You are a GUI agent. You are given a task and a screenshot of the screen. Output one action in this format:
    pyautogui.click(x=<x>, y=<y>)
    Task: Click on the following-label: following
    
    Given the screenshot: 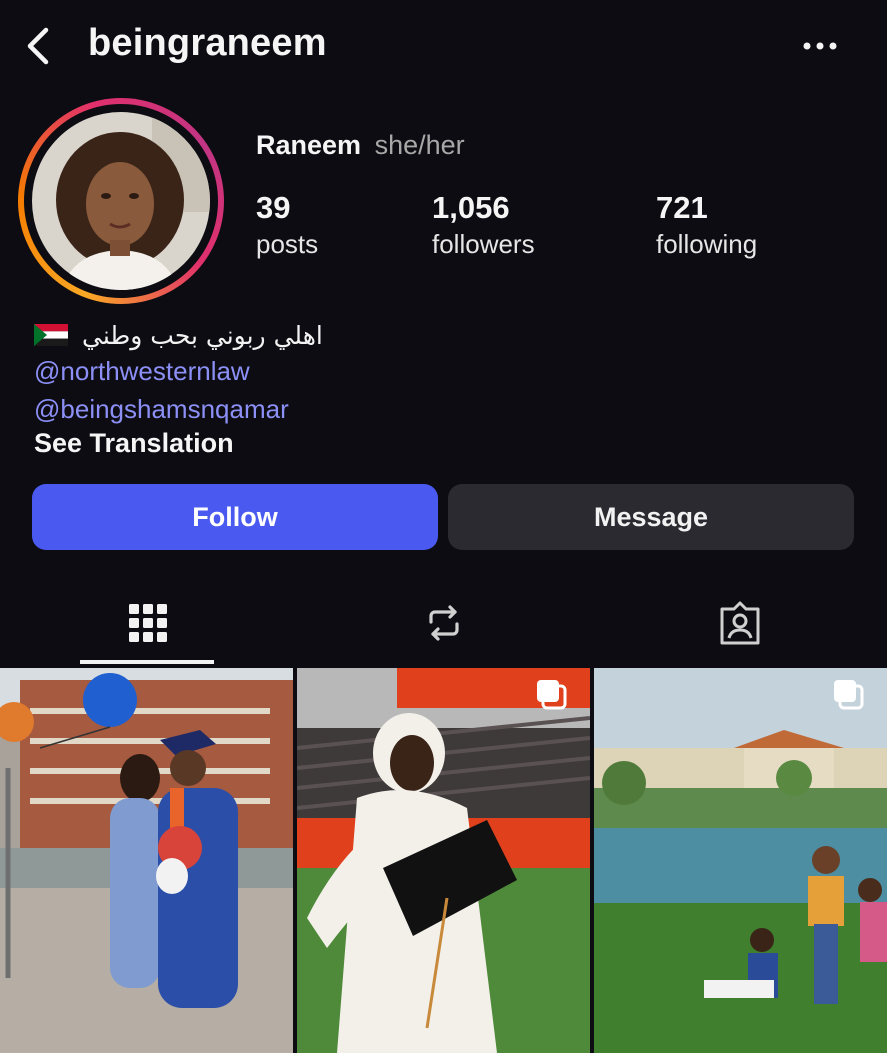 What is the action you would take?
    pyautogui.click(x=707, y=244)
    